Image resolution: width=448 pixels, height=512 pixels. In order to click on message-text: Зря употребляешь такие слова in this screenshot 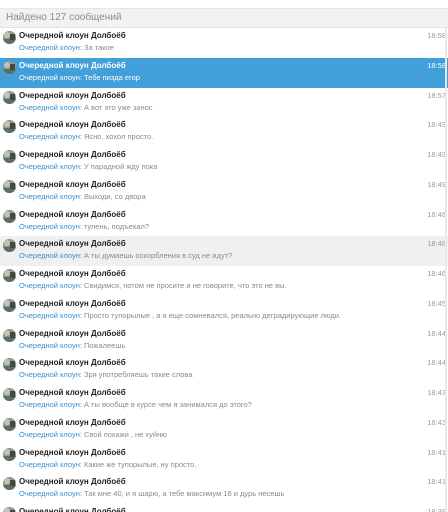, I will do `click(138, 375)`.